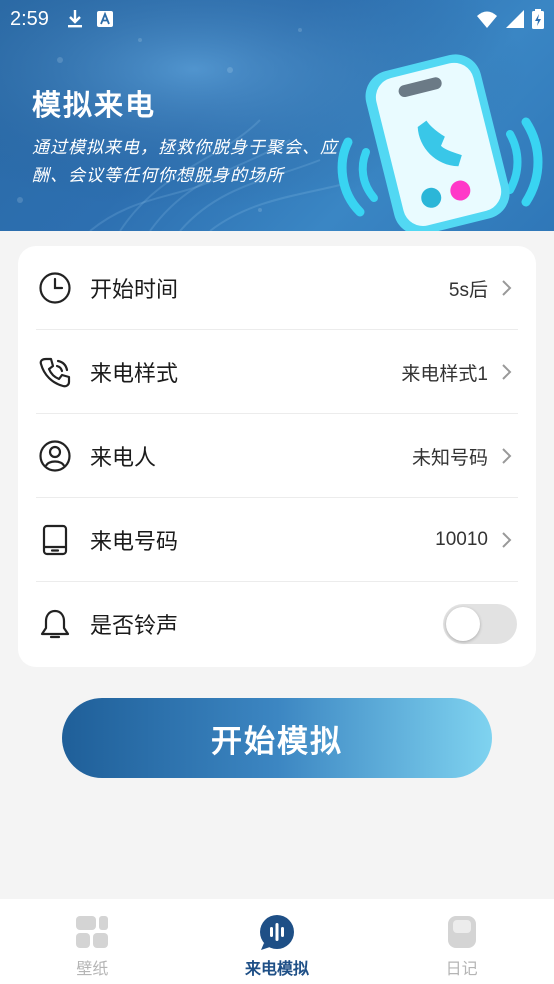 The height and width of the screenshot is (984, 554). I want to click on caller-row: 来电人 未知号码, so click(277, 456).